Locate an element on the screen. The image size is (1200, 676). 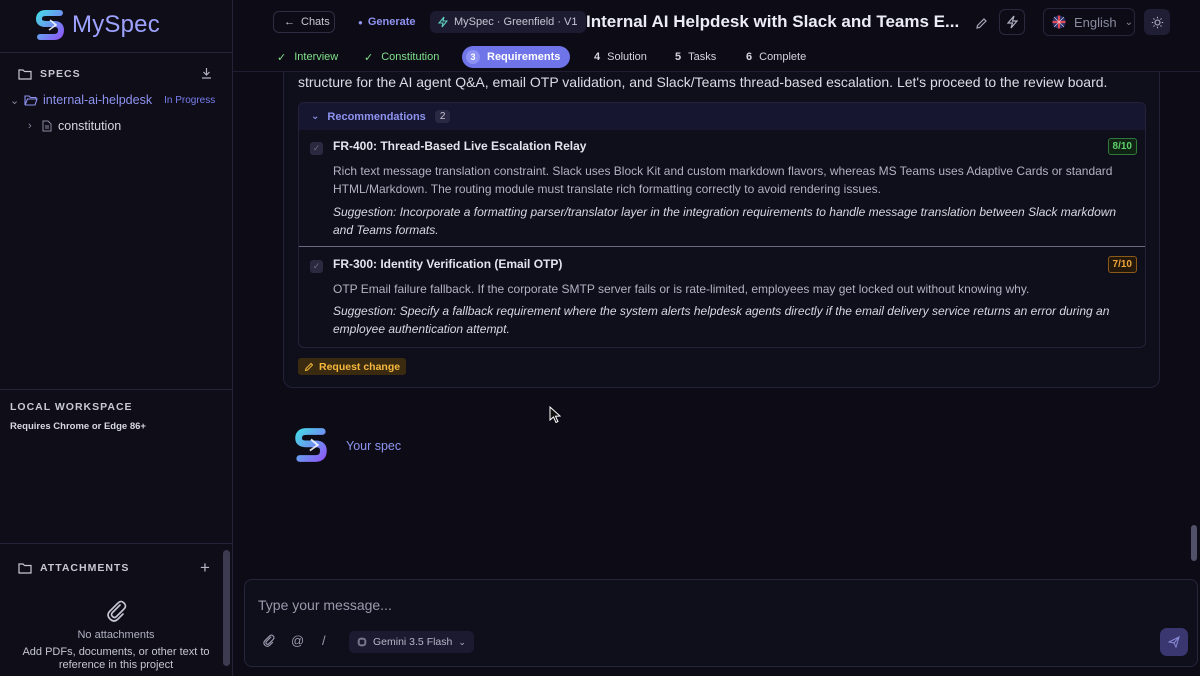
tree-item-label: constitution is located at coordinates (90, 126).